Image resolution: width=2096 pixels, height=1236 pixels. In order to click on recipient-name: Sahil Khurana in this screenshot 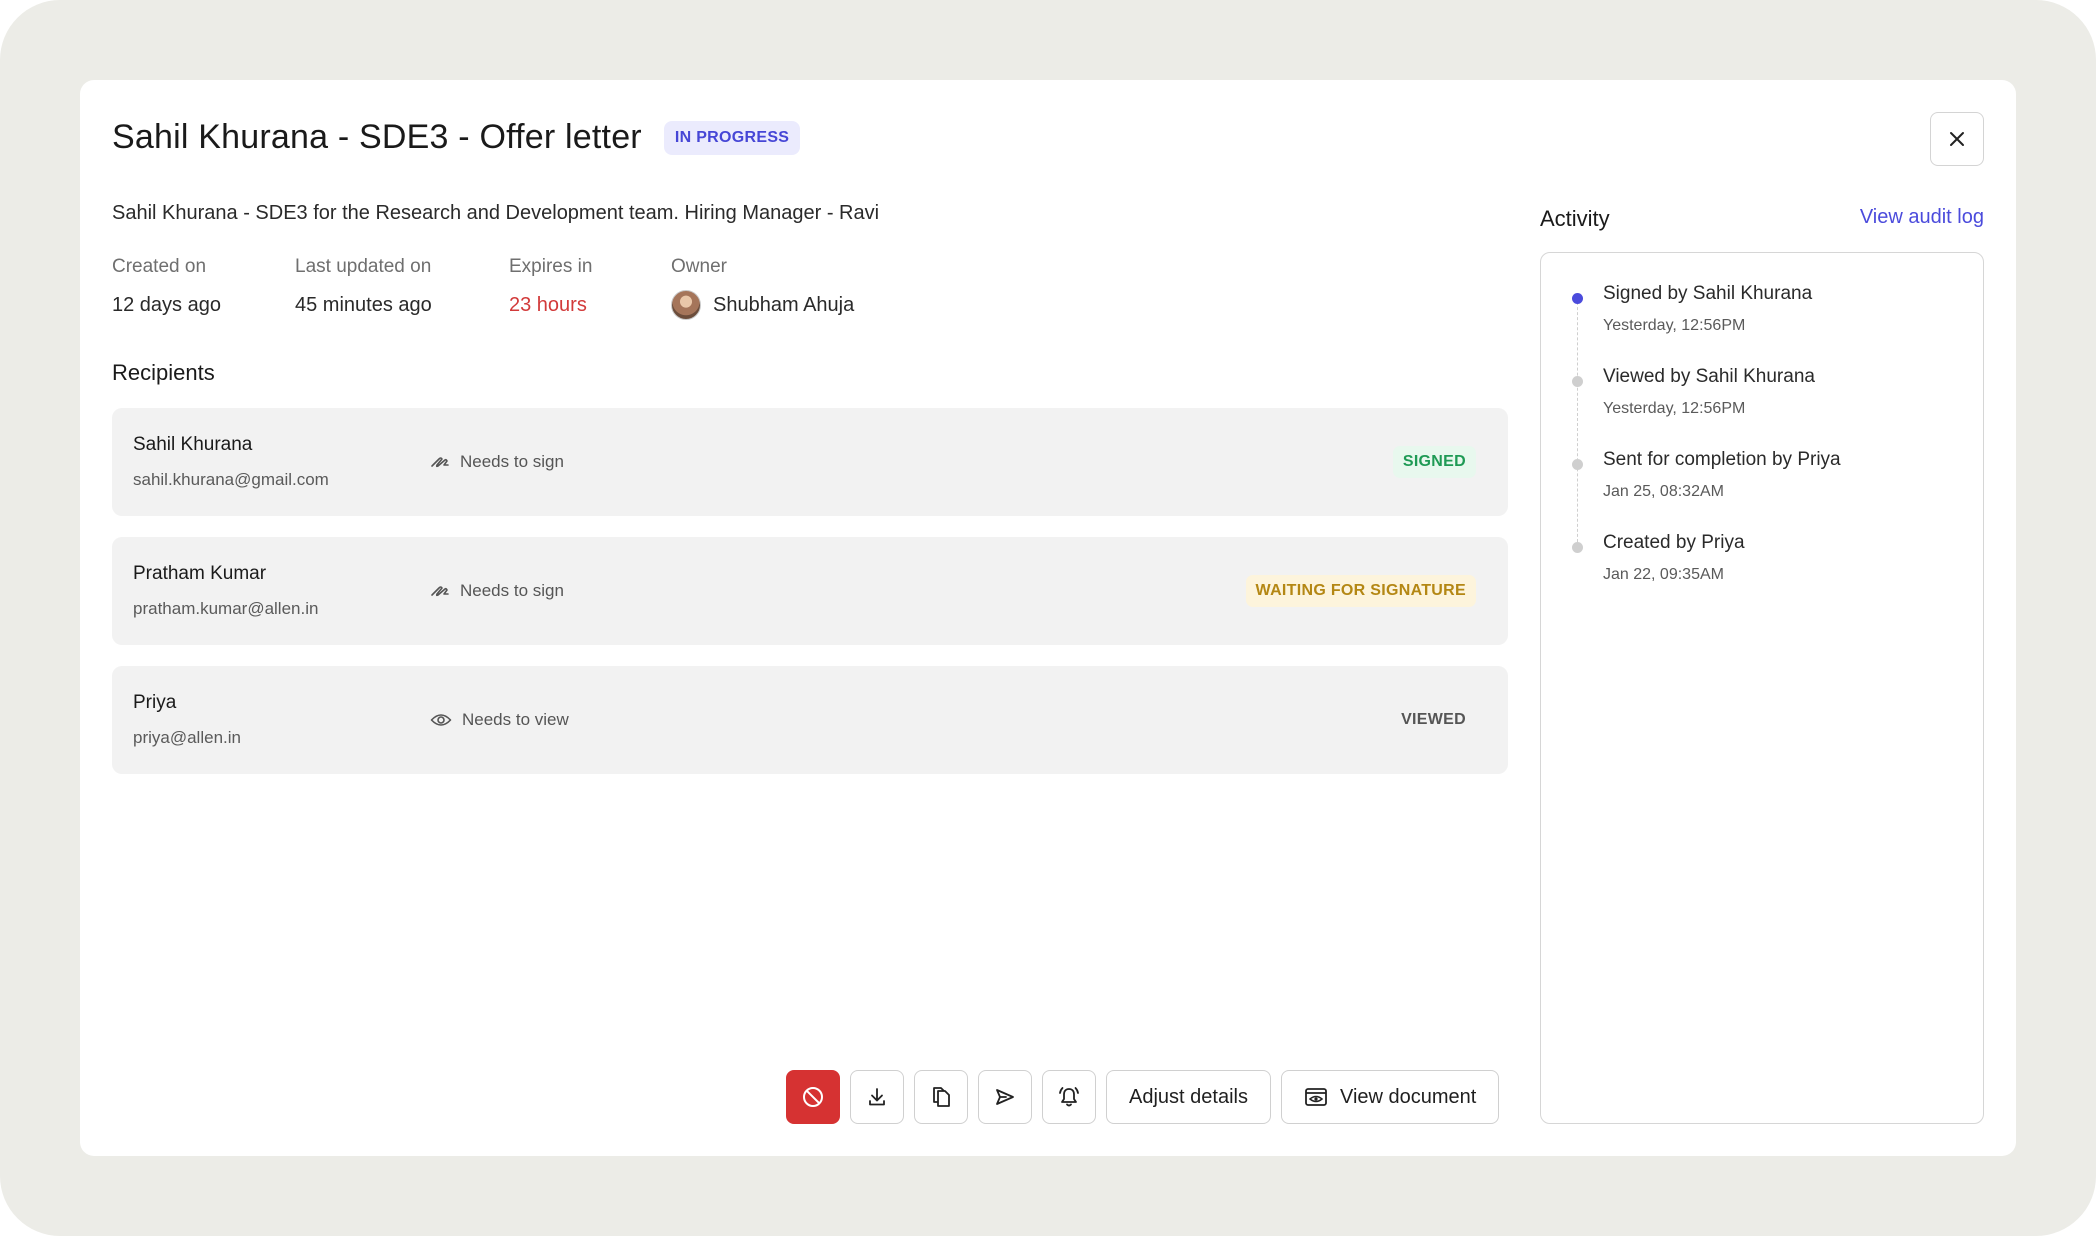, I will do `click(193, 444)`.